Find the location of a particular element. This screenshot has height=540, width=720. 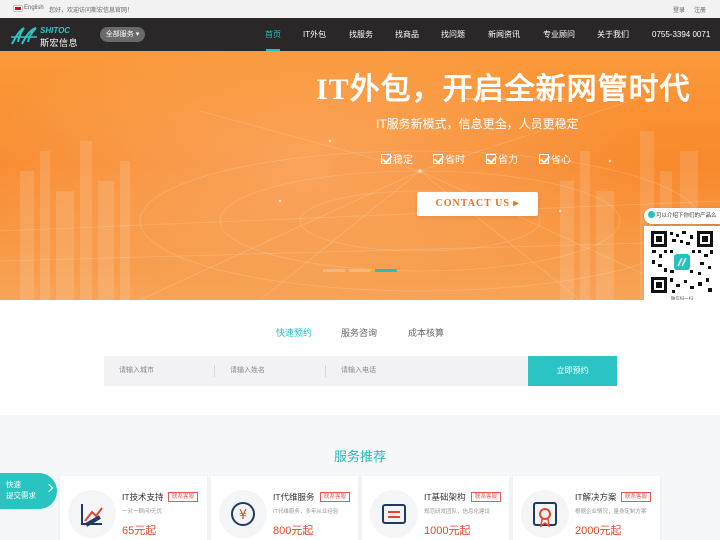

tab-quick-booking: 快速预约 is located at coordinates (294, 332).